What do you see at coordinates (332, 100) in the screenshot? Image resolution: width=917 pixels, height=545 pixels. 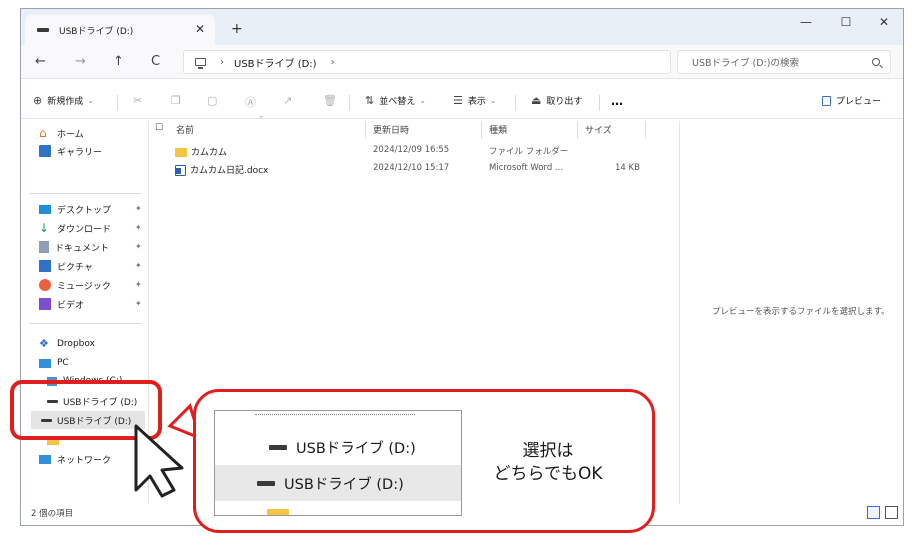 I see `delete-button: 🗑` at bounding box center [332, 100].